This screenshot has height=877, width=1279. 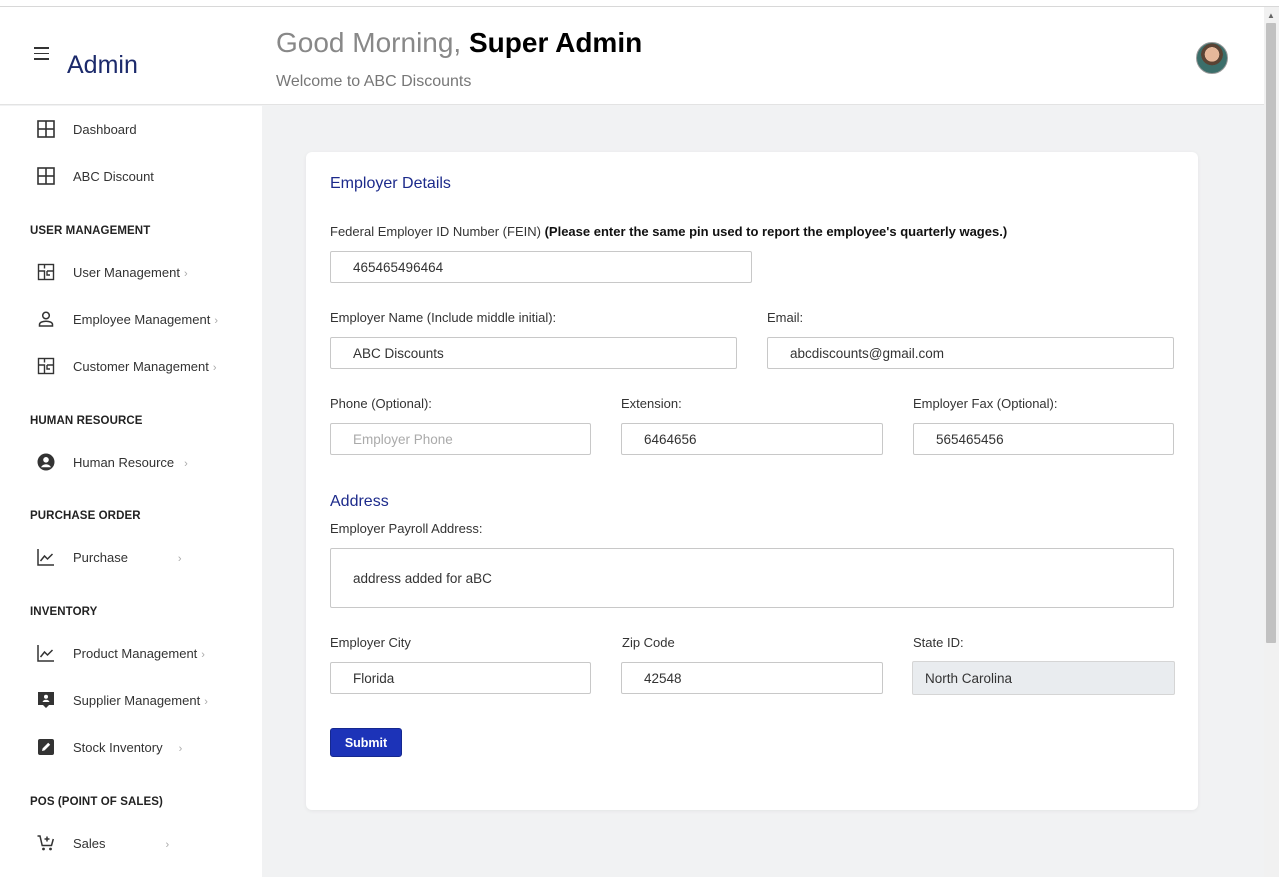 I want to click on sidebar-item-label: Sales ›, so click(x=121, y=843).